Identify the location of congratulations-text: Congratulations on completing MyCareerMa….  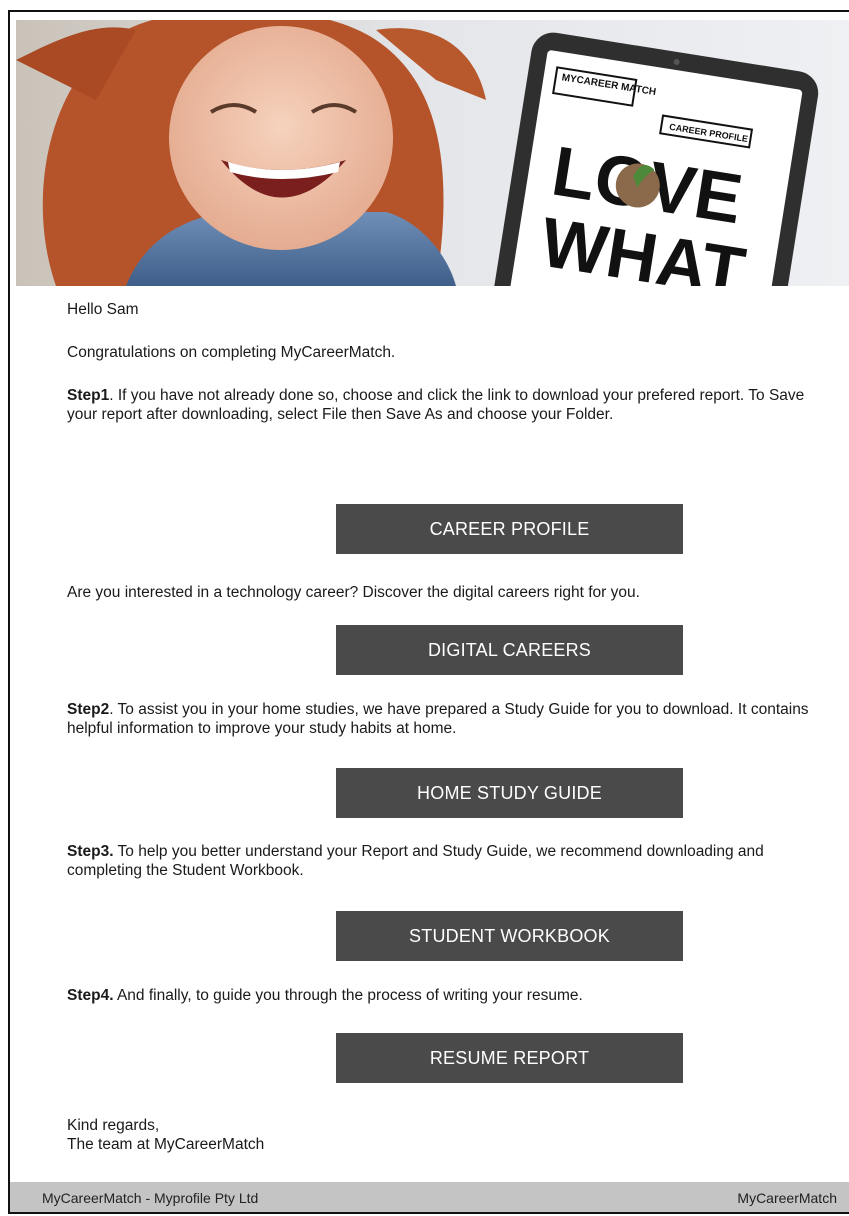
(231, 352).